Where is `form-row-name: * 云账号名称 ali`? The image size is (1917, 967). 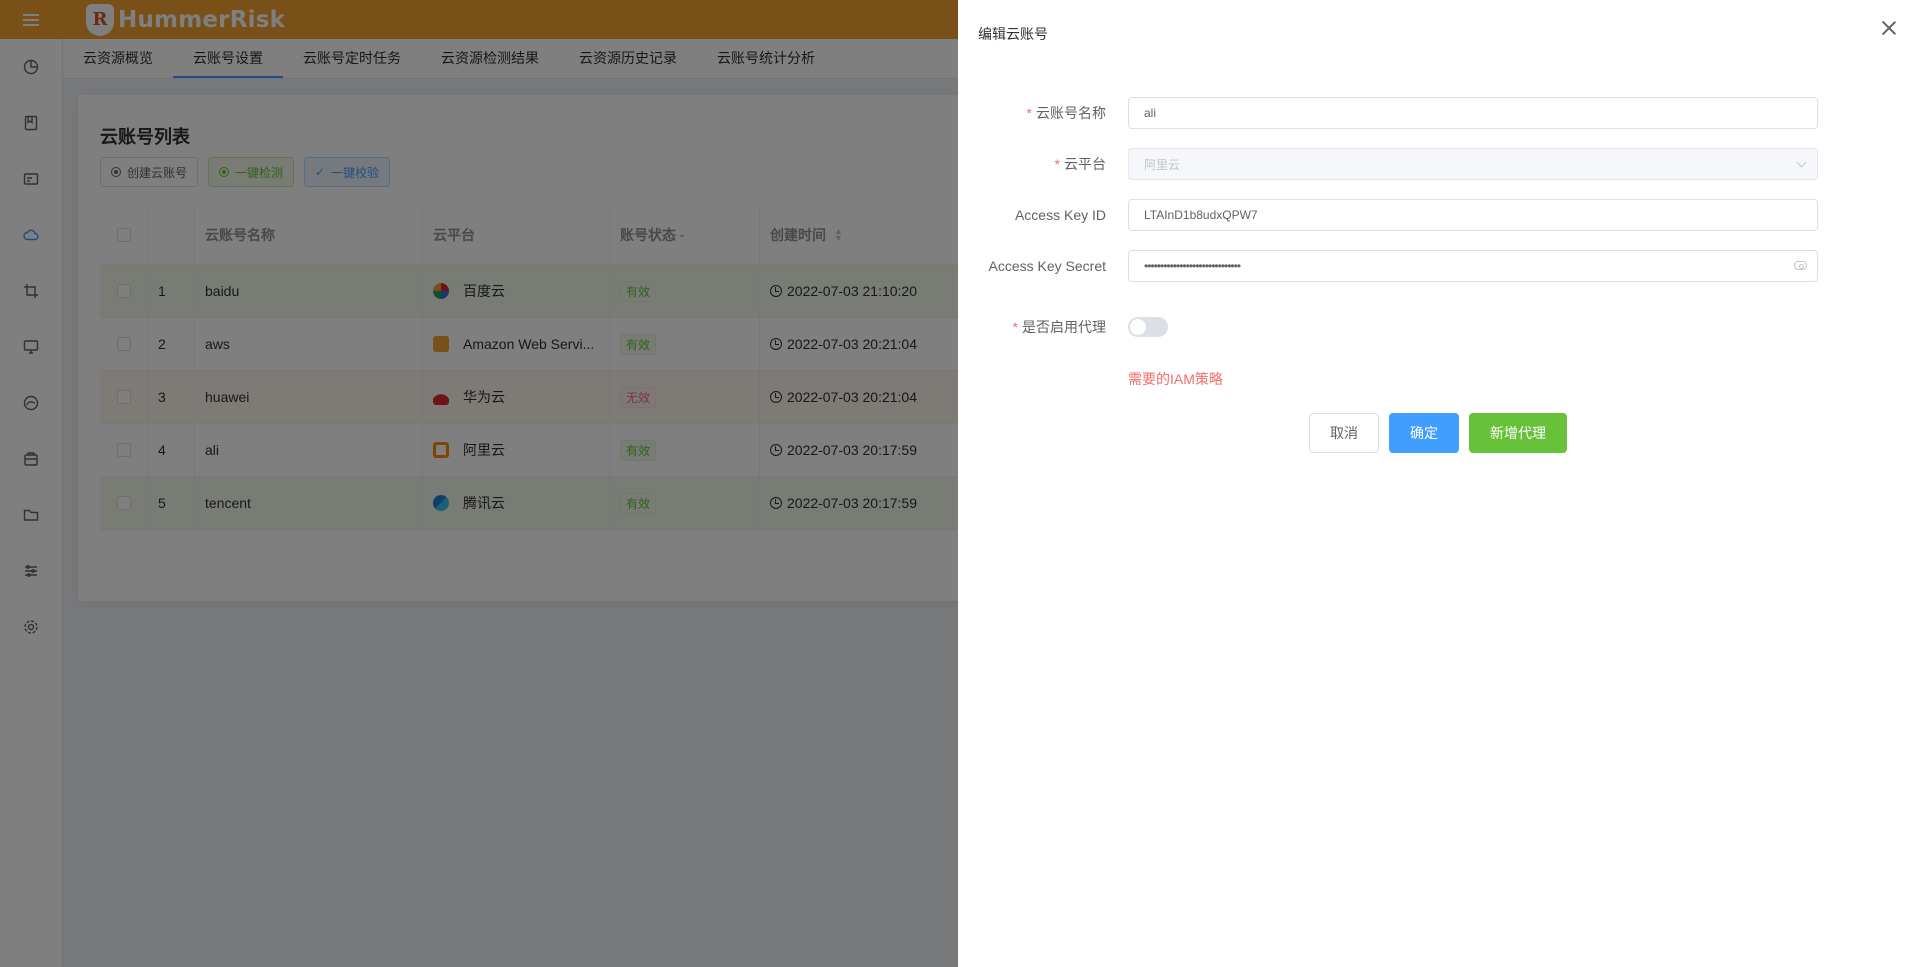
form-row-name: * 云账号名称 ali is located at coordinates (1437, 113).